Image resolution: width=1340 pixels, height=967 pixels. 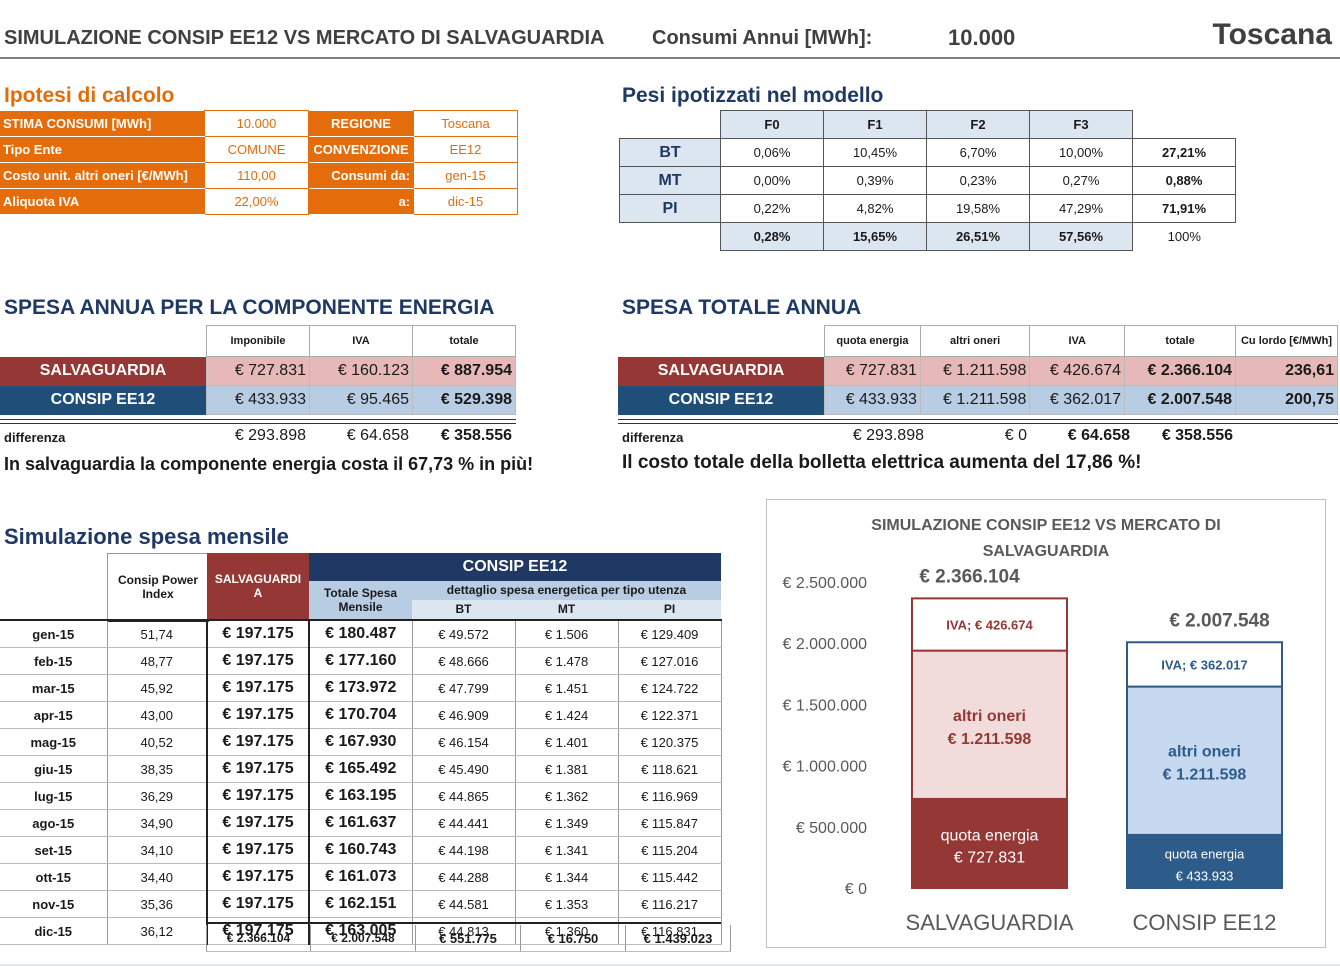 What do you see at coordinates (978, 236) in the screenshot?
I see `pesi-col-total: 26,51%` at bounding box center [978, 236].